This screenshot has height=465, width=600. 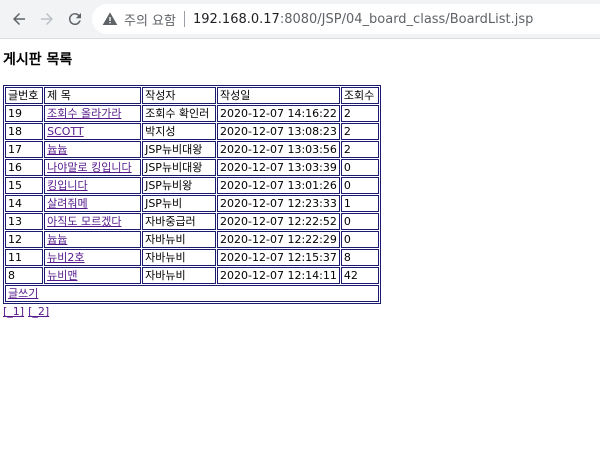 I want to click on reload-button, so click(x=75, y=19).